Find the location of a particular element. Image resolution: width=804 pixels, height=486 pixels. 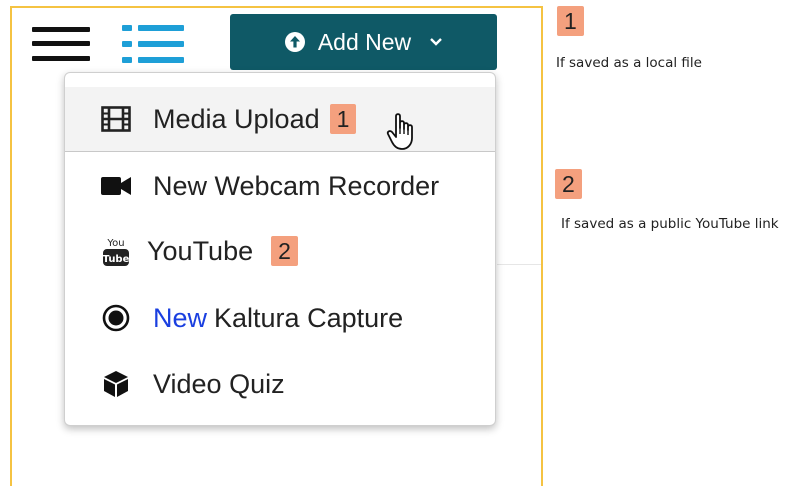

annotation-badge: 2 is located at coordinates (284, 251).